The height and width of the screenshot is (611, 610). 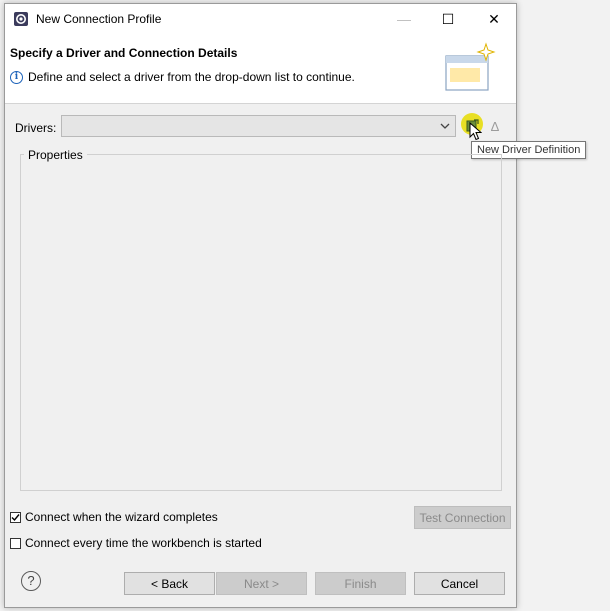 I want to click on connect-when-complete-checkbox, so click(x=15, y=517).